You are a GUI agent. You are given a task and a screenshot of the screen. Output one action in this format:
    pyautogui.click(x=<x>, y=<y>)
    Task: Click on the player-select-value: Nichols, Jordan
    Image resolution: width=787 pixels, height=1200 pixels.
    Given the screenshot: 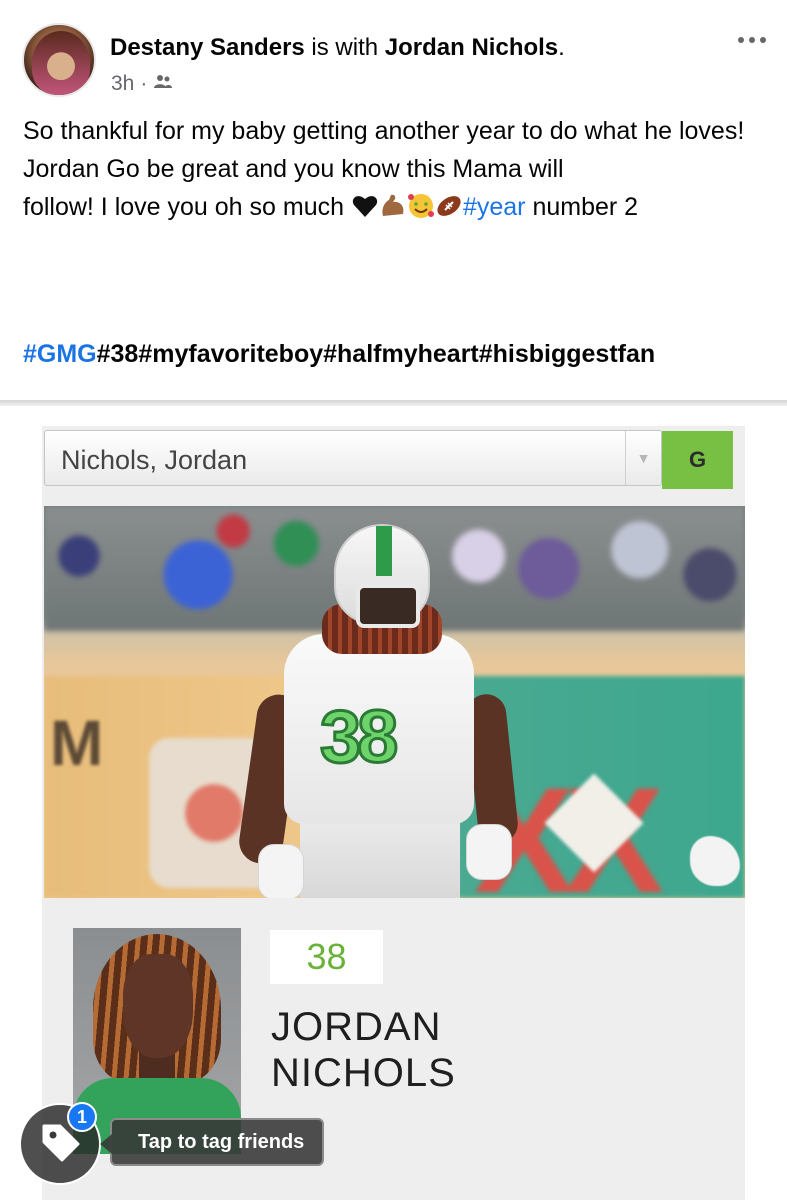 What is the action you would take?
    pyautogui.click(x=154, y=460)
    